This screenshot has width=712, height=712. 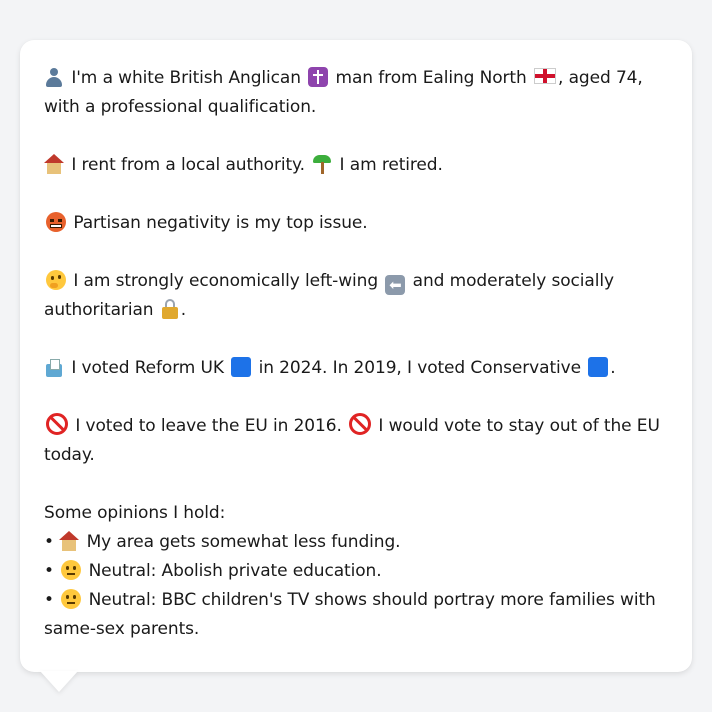 I want to click on list-item: • My area gets somewhat less funding., so click(x=358, y=542).